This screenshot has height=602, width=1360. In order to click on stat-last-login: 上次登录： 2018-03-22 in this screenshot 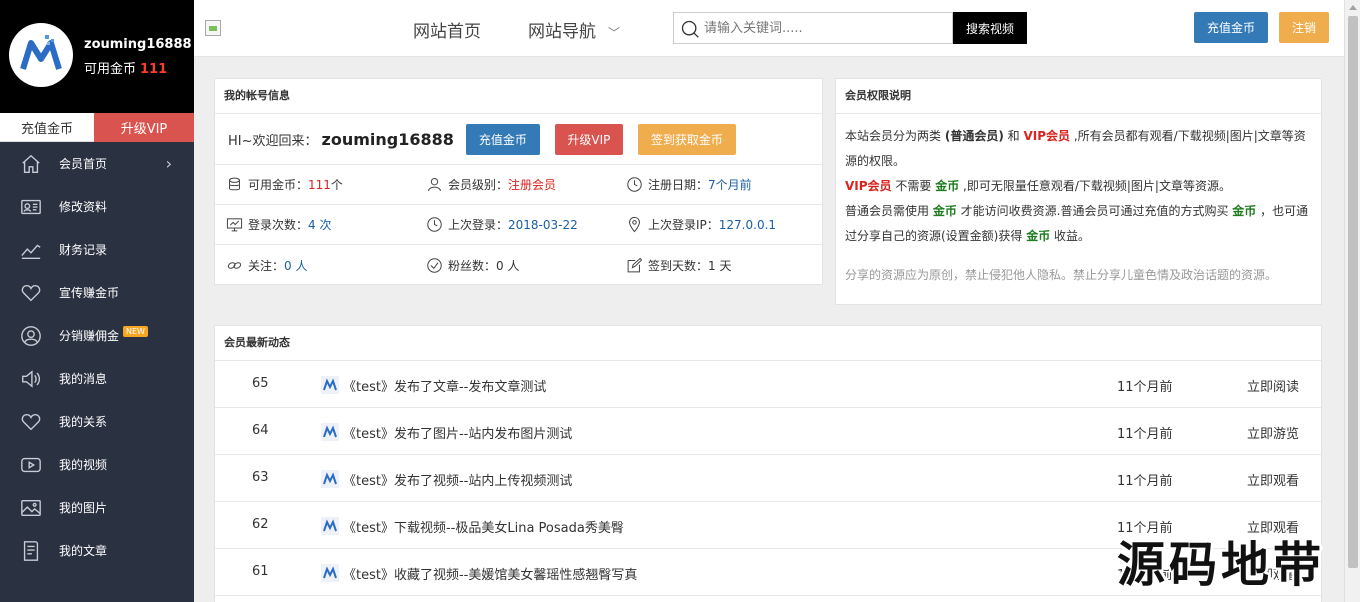, I will do `click(515, 225)`.